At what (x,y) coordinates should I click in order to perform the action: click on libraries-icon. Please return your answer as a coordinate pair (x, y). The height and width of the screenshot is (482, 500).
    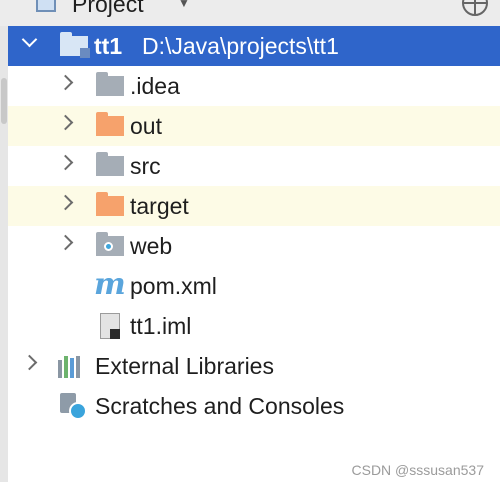
    Looking at the image, I should click on (71, 367).